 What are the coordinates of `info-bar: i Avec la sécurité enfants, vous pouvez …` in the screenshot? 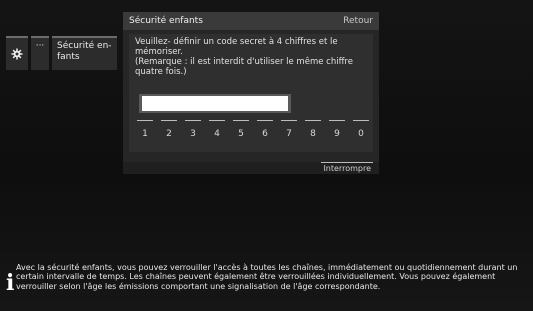 It's located at (266, 283).